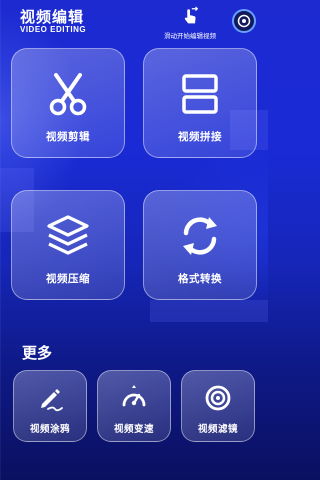 Image resolution: width=320 pixels, height=480 pixels. What do you see at coordinates (68, 235) in the screenshot?
I see `layers-icon` at bounding box center [68, 235].